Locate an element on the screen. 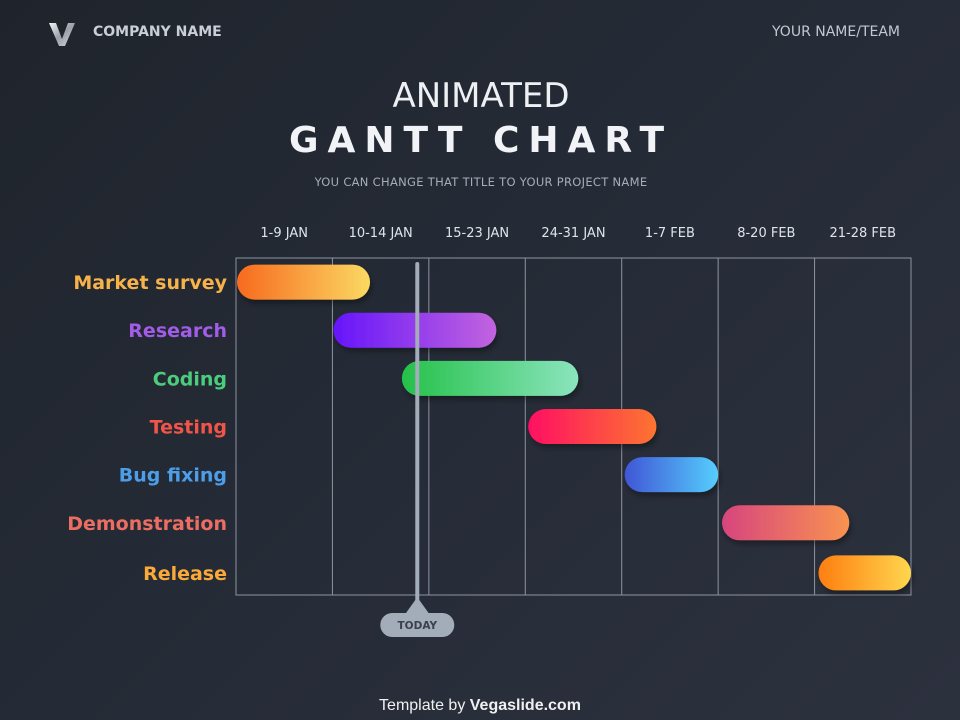  period-label: 24-31 JAN is located at coordinates (573, 233).